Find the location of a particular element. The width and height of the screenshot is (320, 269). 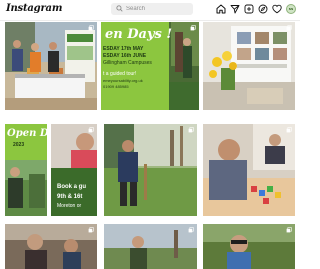

poster-booking-line-1: Book a gu is located at coordinates (72, 187).